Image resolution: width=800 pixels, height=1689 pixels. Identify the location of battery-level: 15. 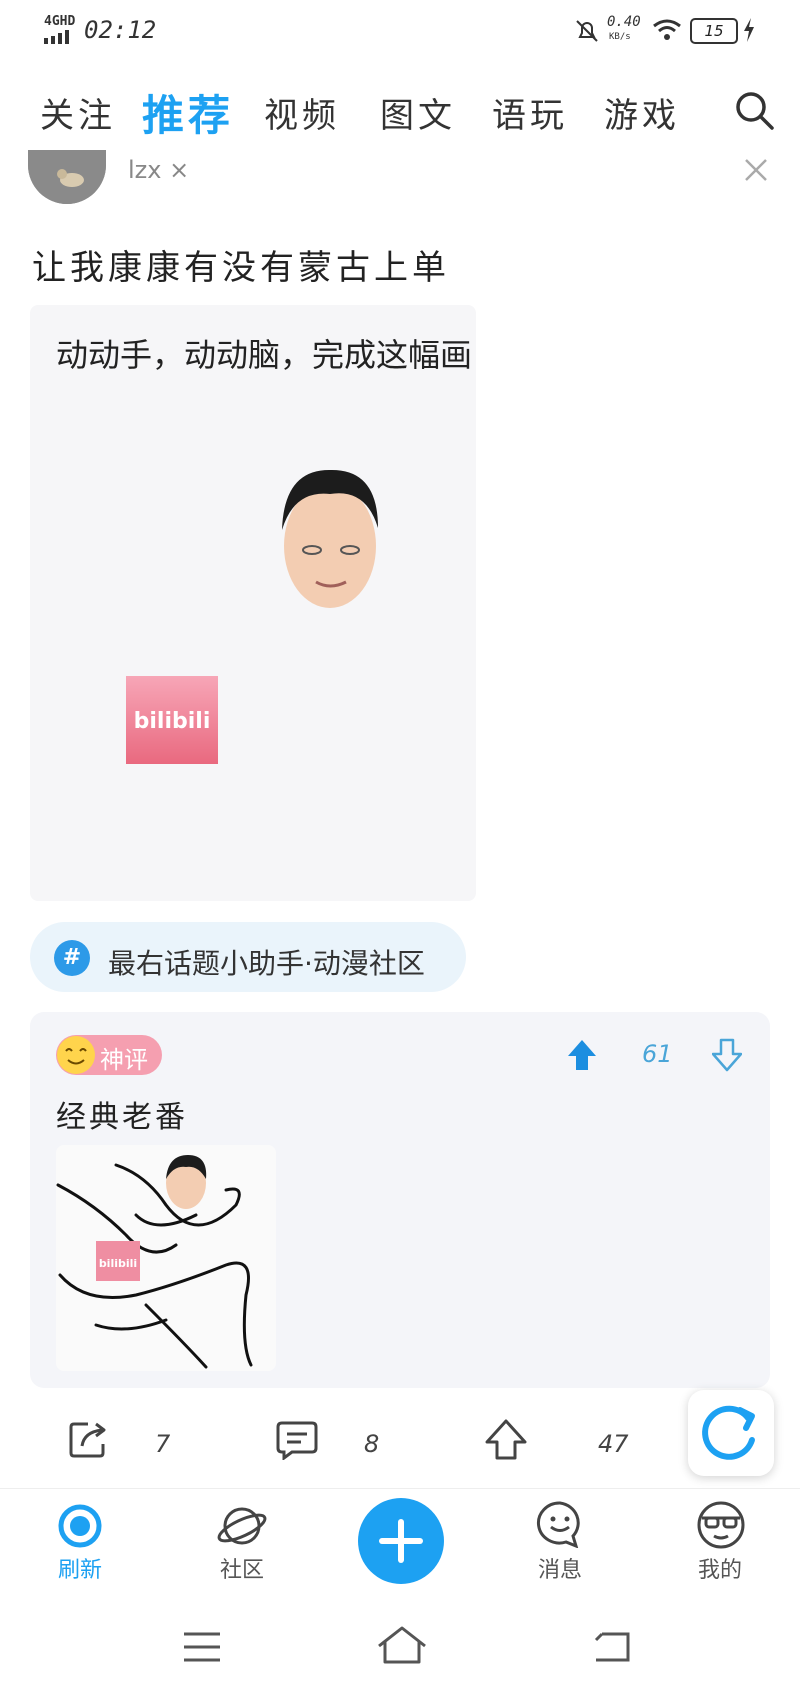
(714, 31).